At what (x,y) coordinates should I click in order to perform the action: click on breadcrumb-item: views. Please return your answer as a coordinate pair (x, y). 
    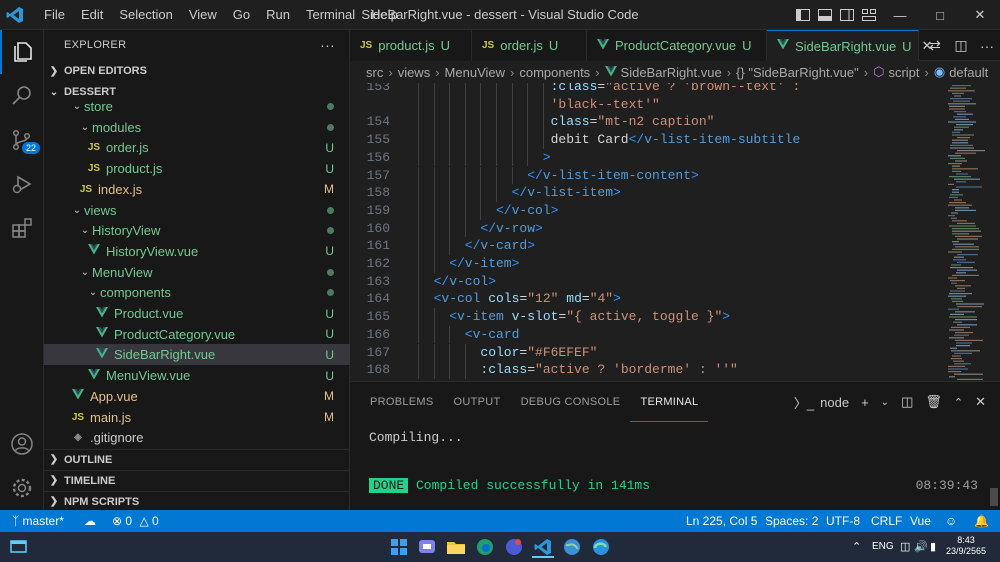
    Looking at the image, I should click on (414, 72).